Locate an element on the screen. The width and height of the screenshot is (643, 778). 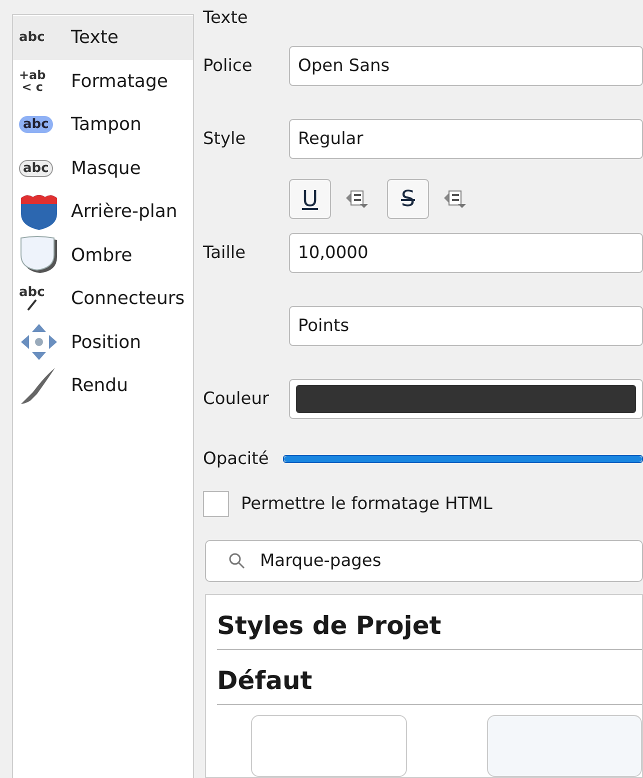
field-label: Opacité is located at coordinates (236, 458).